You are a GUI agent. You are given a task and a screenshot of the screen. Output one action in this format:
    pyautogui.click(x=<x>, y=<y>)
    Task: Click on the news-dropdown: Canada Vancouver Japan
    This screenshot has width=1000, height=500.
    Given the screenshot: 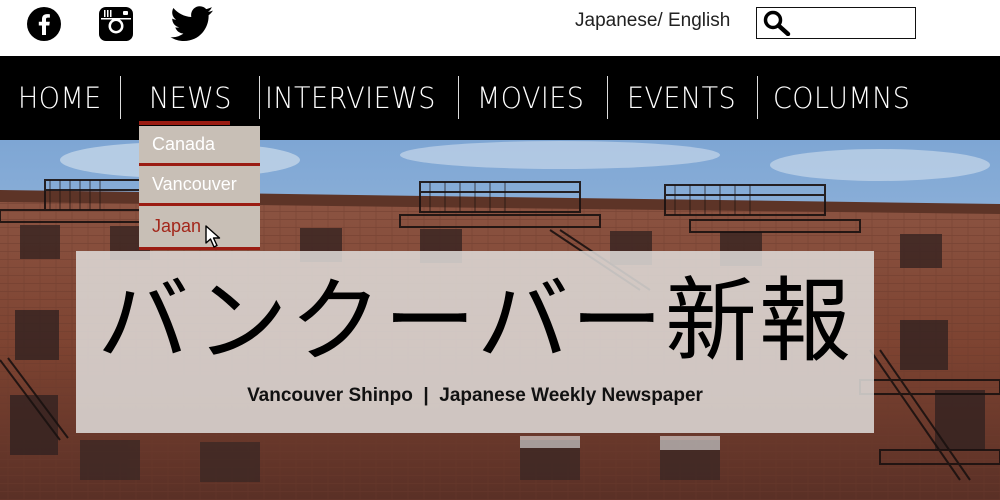 What is the action you would take?
    pyautogui.click(x=199, y=188)
    